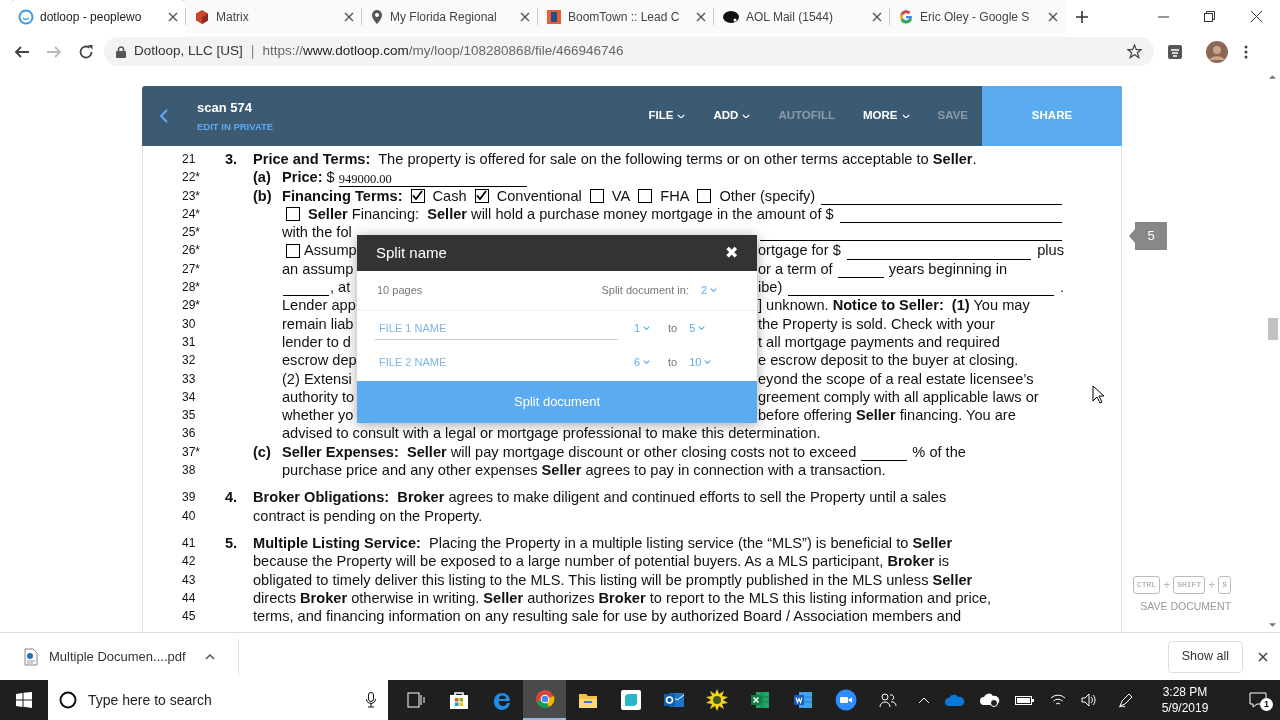  Describe the element at coordinates (731, 253) in the screenshot. I see `close-button: ✖` at that location.